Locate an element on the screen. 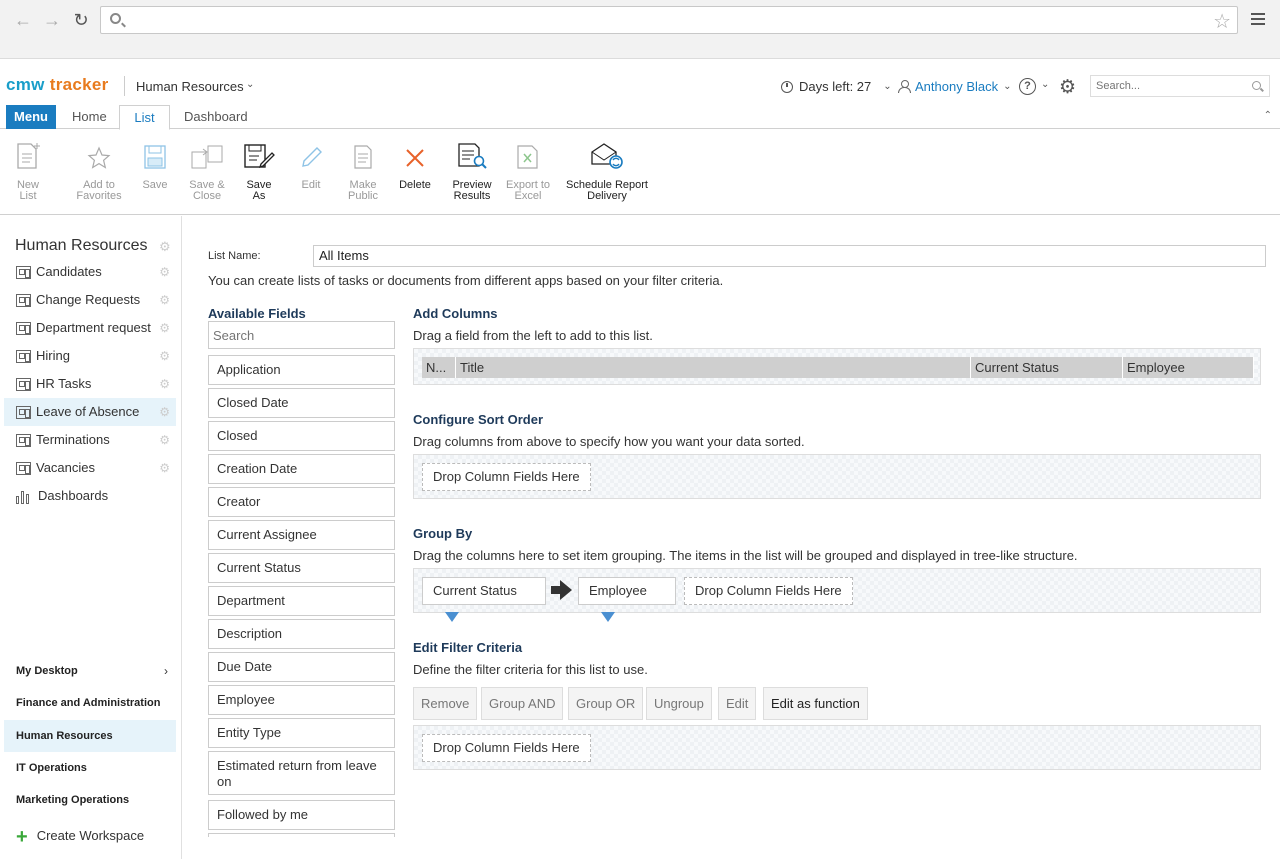  field-item: Department is located at coordinates (301, 601).